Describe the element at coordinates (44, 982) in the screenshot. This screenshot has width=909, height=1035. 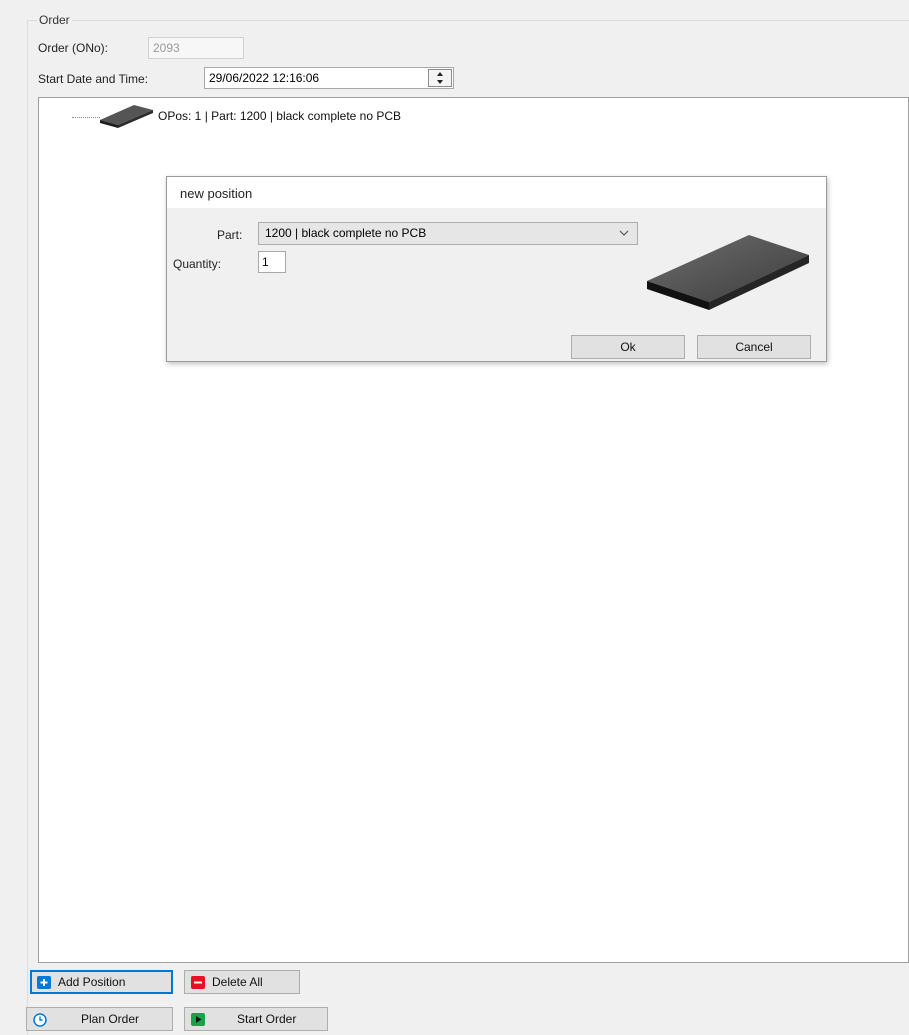
I see `plus-icon` at that location.